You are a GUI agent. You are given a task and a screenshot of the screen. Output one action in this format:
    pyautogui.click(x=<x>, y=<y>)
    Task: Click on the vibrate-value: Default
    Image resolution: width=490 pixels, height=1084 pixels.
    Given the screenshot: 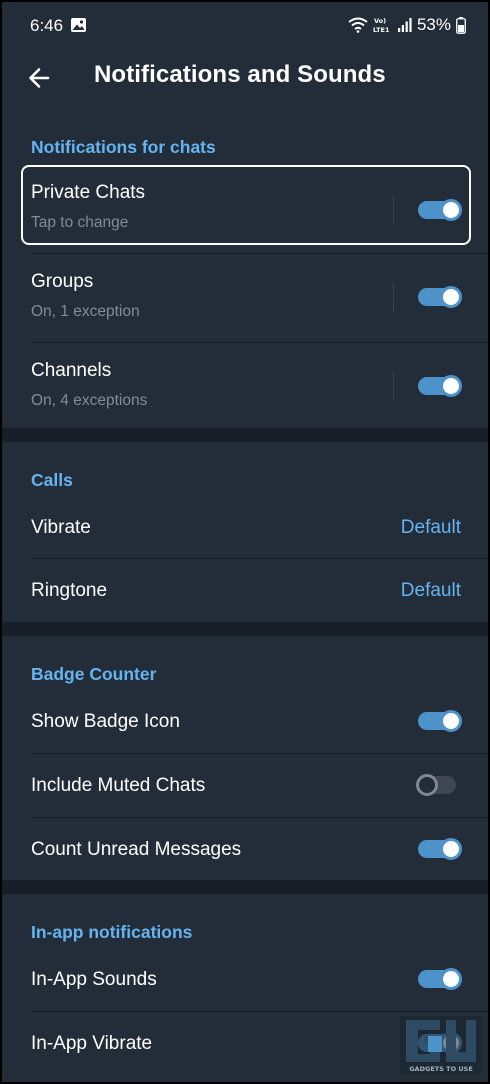 What is the action you would take?
    pyautogui.click(x=430, y=527)
    